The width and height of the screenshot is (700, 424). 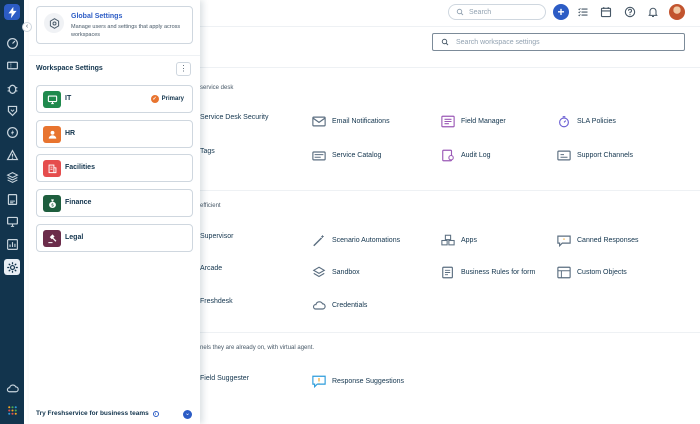 I want to click on channels-icon, so click(x=564, y=155).